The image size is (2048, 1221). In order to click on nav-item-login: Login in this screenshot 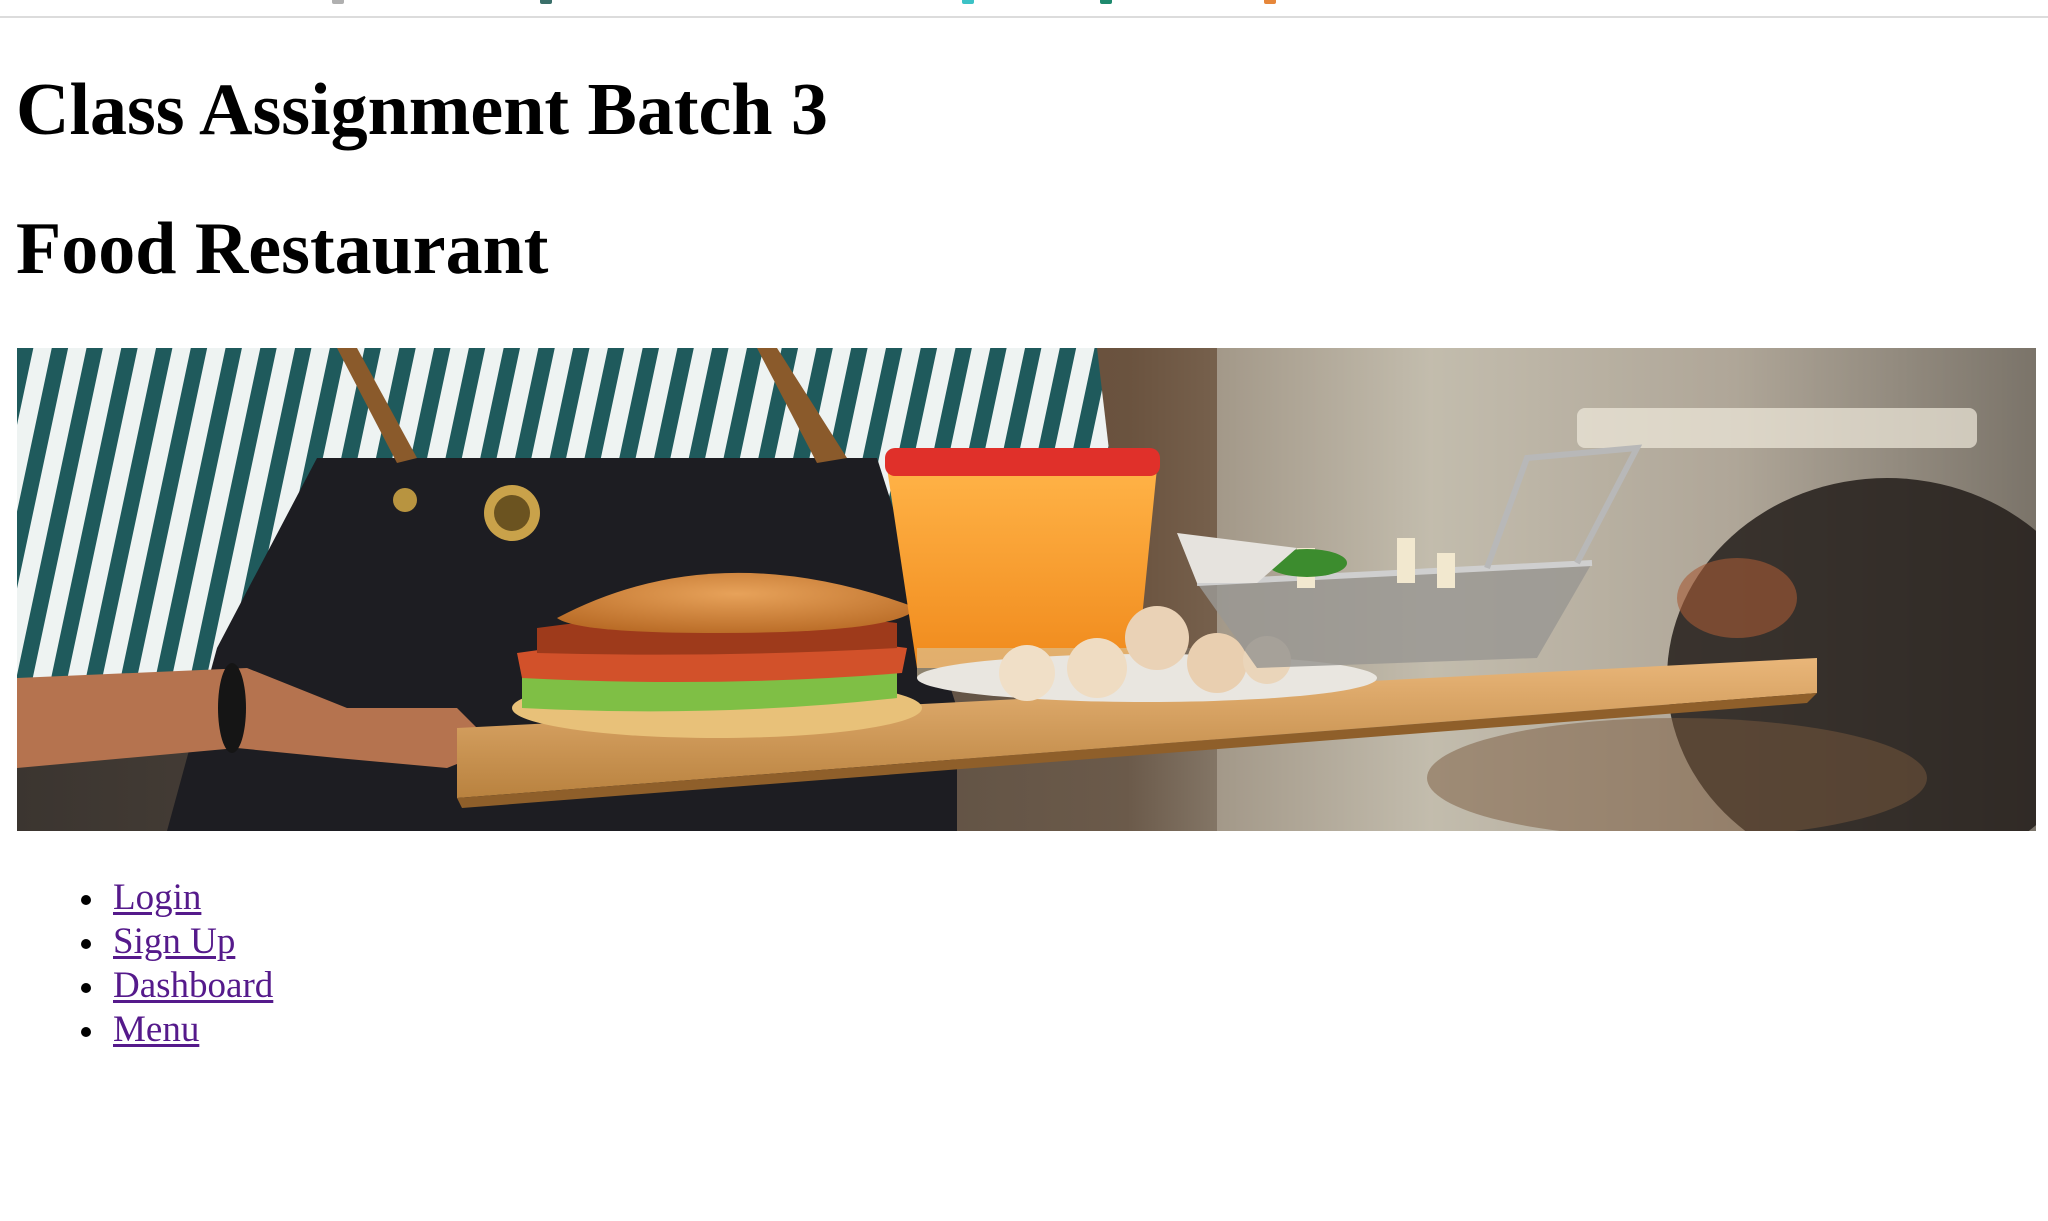, I will do `click(172, 898)`.